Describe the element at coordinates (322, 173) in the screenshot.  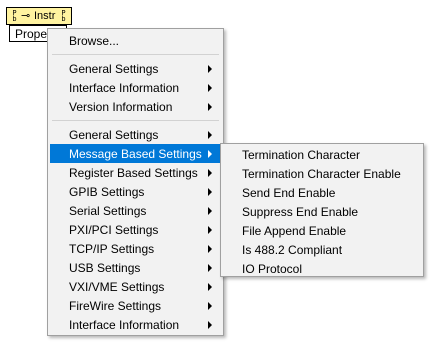
I see `submenu-item-termination-character-enable: Termination Character Enable` at that location.